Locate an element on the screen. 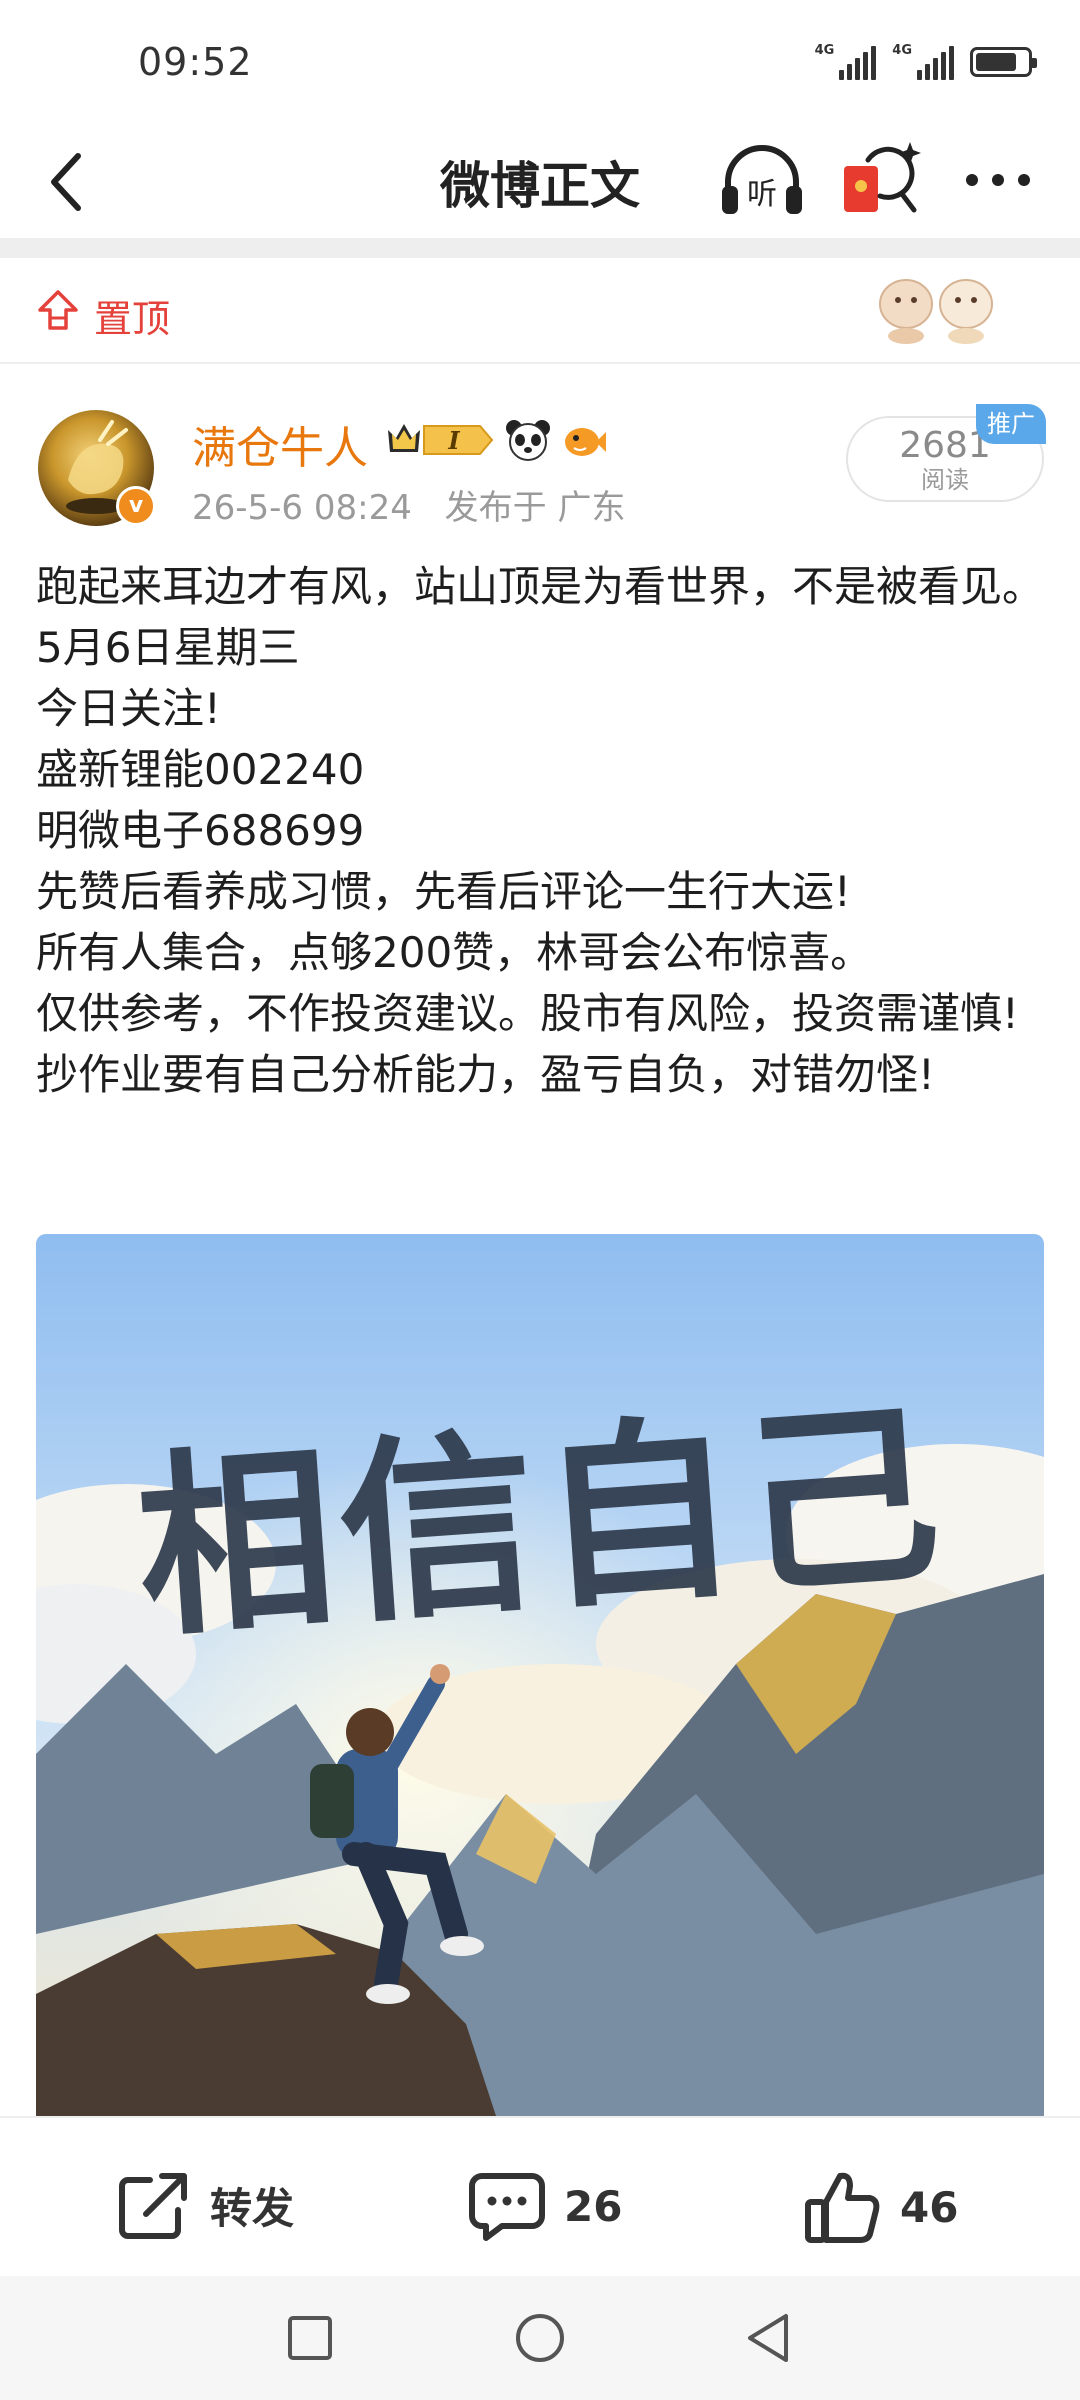 This screenshot has width=1080, height=2400. comment-button: 26 is located at coordinates (545, 2206).